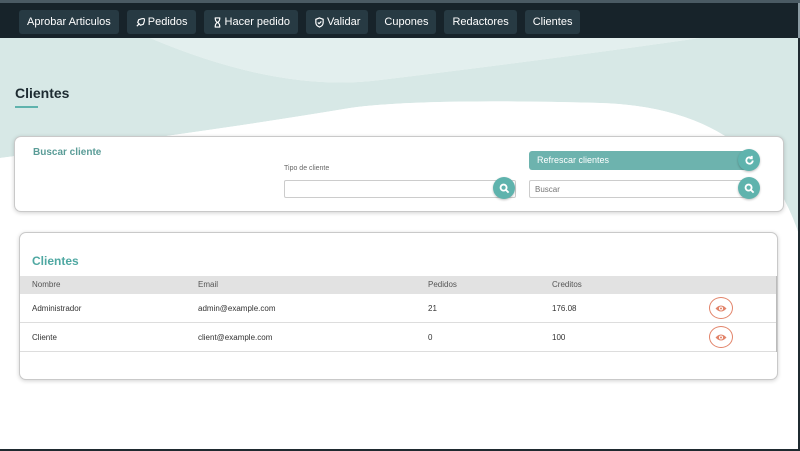 This screenshot has height=451, width=800. I want to click on nav-item-cupones: Cupones, so click(406, 22).